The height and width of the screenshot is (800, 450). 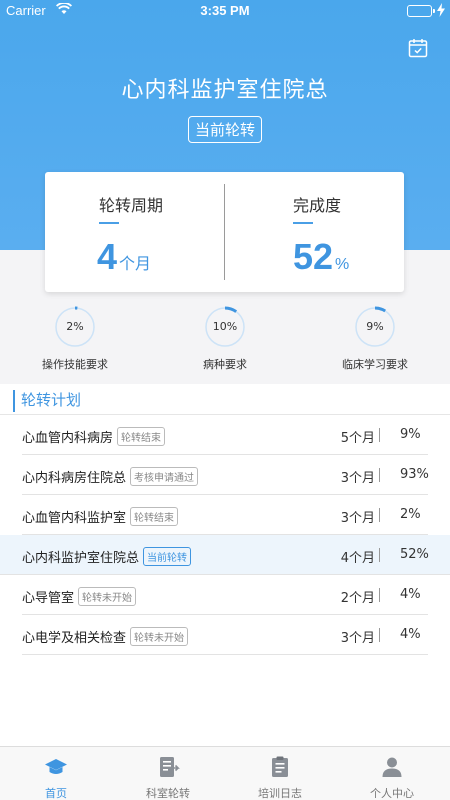 I want to click on plan-row-period: 5个月, so click(x=357, y=438).